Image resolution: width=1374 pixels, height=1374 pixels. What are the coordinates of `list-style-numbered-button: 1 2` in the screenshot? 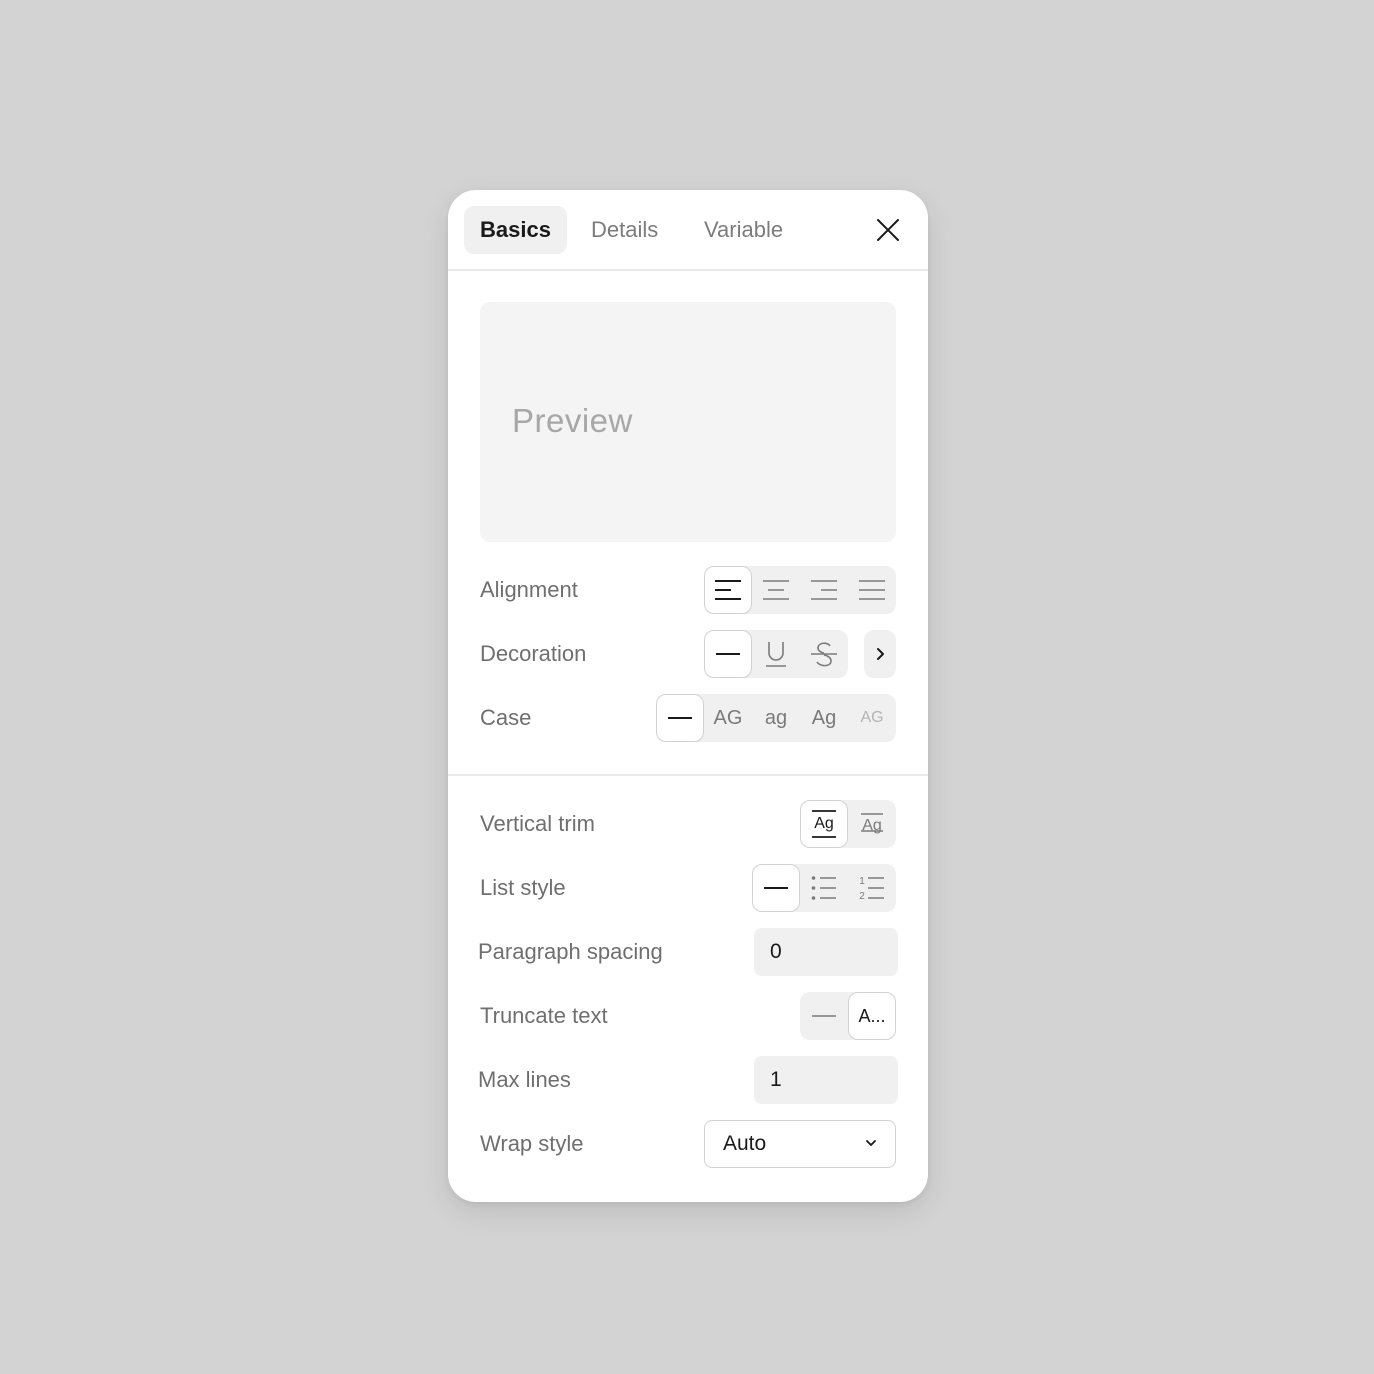 It's located at (872, 888).